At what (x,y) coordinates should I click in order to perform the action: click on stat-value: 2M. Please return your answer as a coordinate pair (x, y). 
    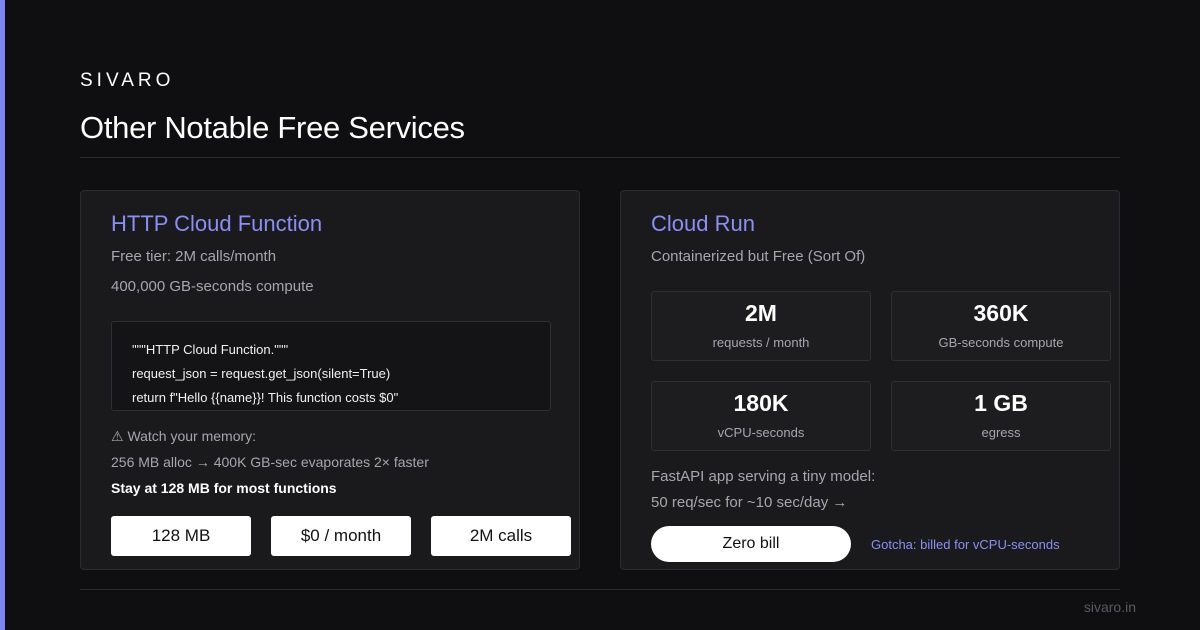
    Looking at the image, I should click on (761, 313).